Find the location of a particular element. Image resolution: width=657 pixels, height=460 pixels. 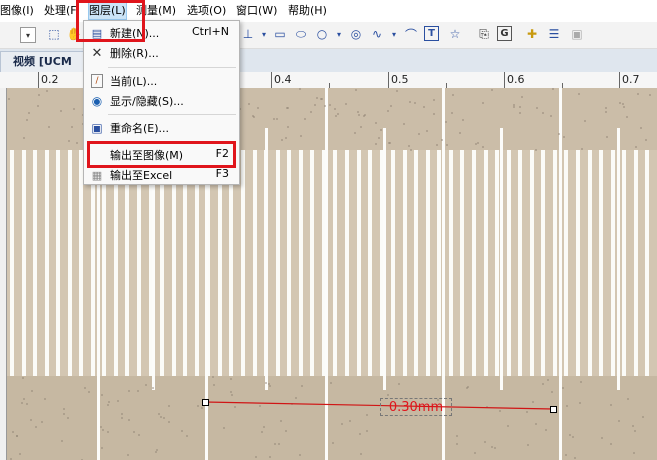

menu-item-label: 输出至Excel is located at coordinates (141, 175).